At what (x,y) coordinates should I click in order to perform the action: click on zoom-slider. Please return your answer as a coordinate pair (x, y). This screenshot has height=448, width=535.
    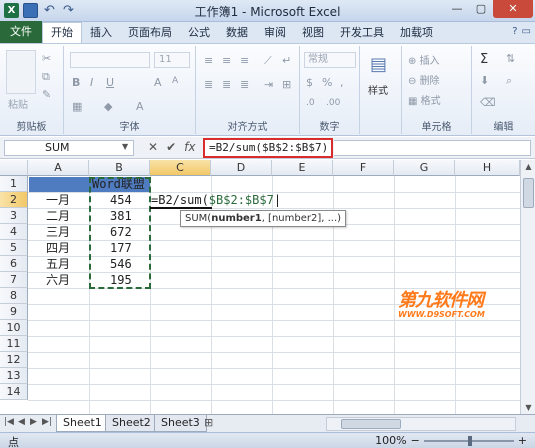
    Looking at the image, I should click on (468, 440).